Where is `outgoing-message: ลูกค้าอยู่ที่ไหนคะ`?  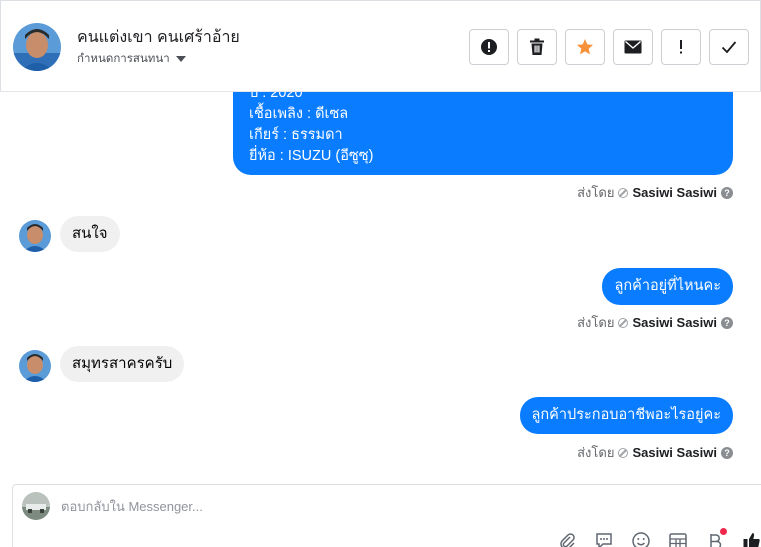 outgoing-message: ลูกค้าอยู่ที่ไหนคะ is located at coordinates (667, 286).